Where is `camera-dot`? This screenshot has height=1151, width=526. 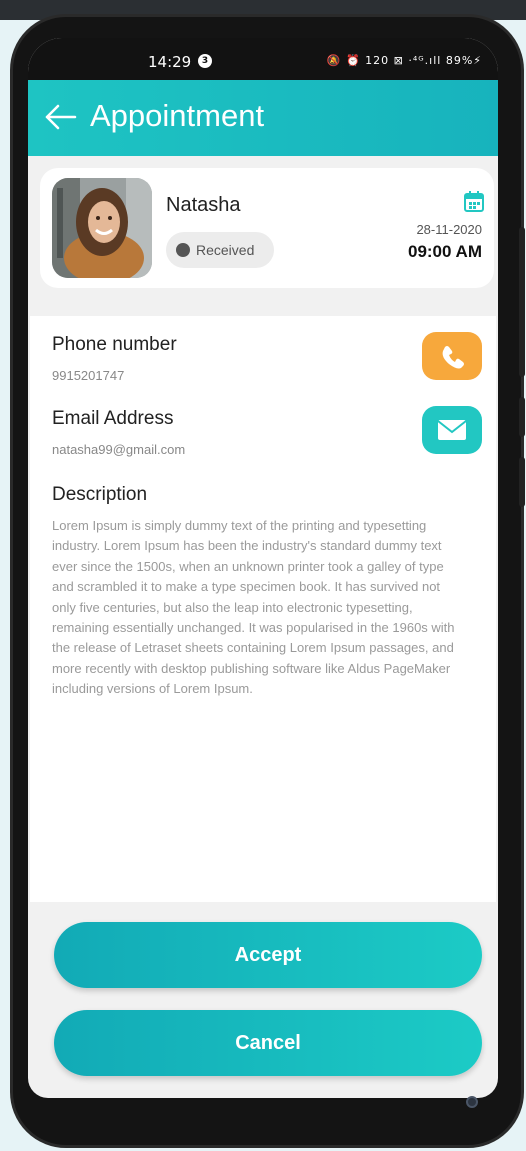 camera-dot is located at coordinates (472, 1102).